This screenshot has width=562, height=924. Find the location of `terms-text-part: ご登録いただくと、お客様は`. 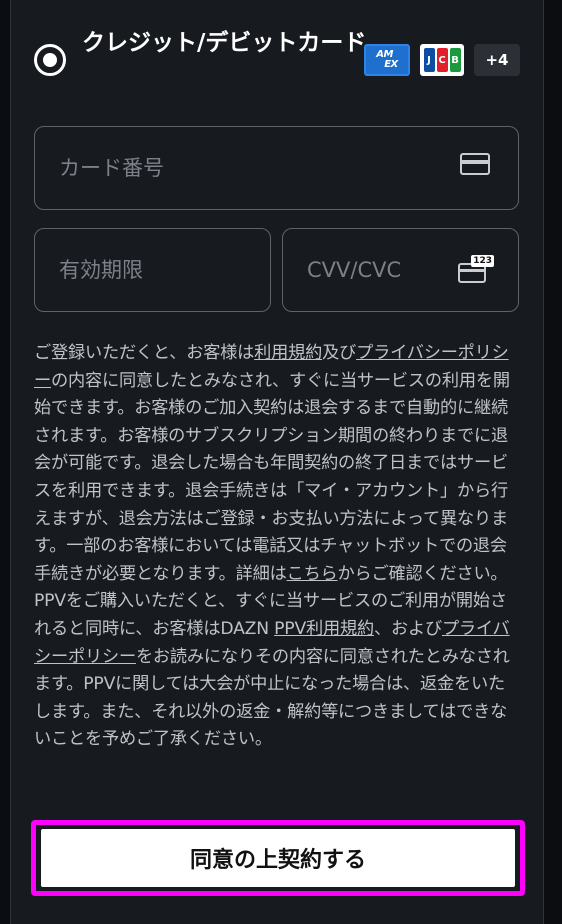

terms-text-part: ご登録いただくと、お客様は is located at coordinates (144, 353).